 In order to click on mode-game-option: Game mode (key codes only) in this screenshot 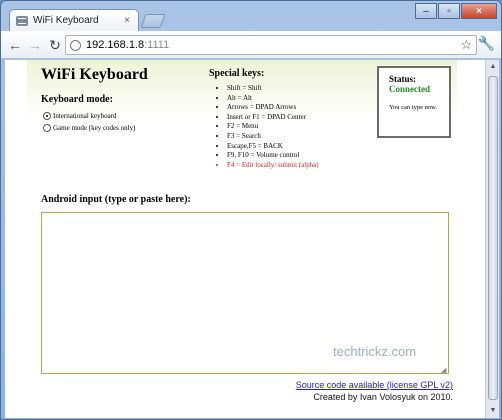, I will do `click(93, 128)`.